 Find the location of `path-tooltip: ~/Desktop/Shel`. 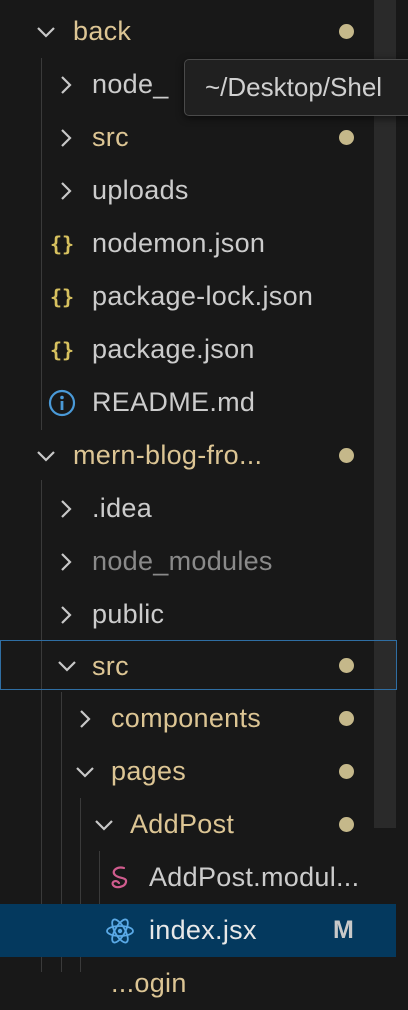

path-tooltip: ~/Desktop/Shel is located at coordinates (296, 87).